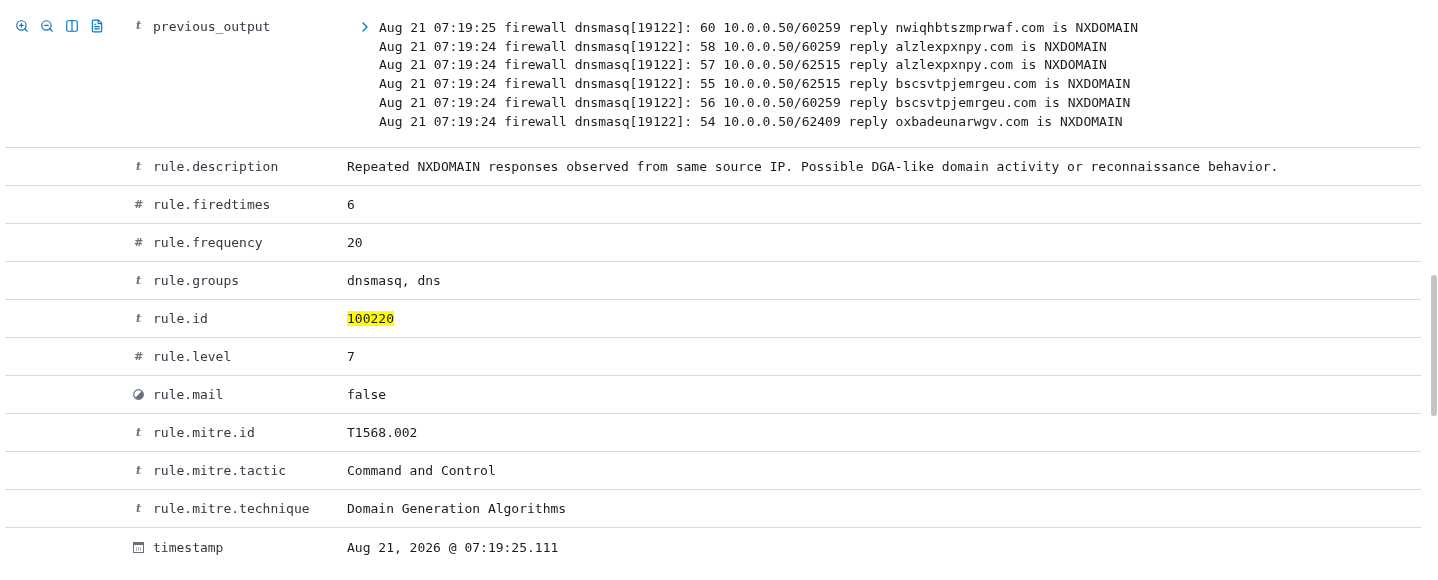 Image resolution: width=1438 pixels, height=580 pixels. What do you see at coordinates (97, 26) in the screenshot?
I see `document-icon` at bounding box center [97, 26].